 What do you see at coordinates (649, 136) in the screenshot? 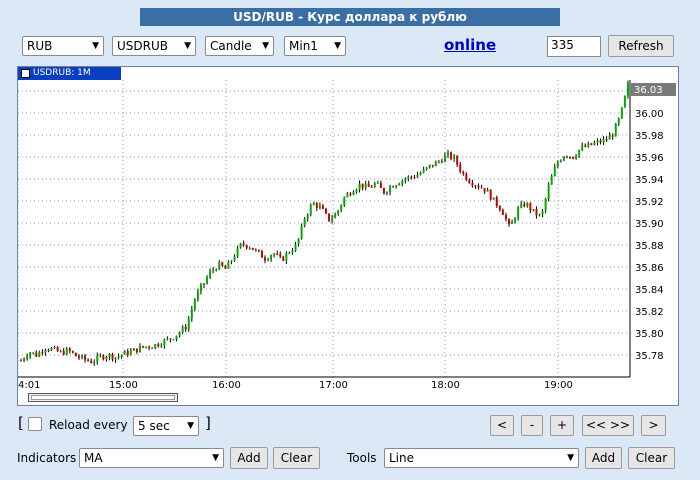
I see `price-tick-label: 35.98` at bounding box center [649, 136].